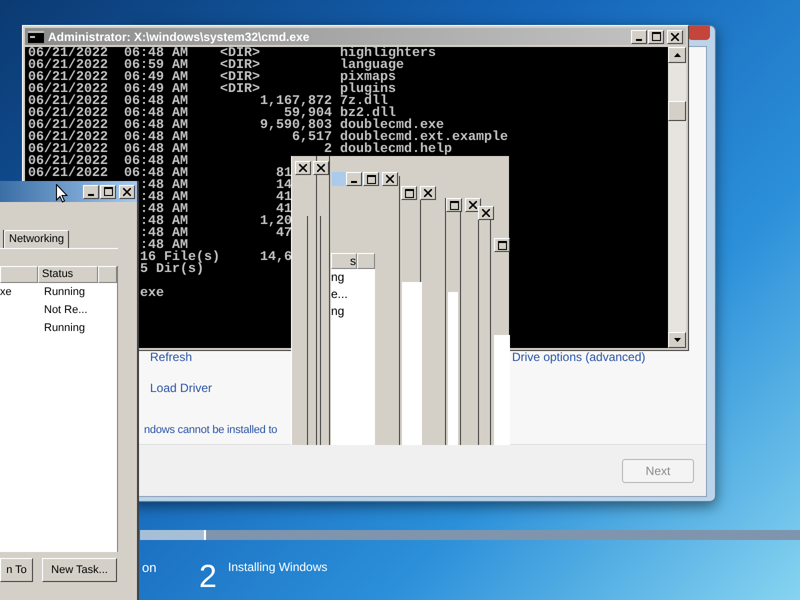 This screenshot has width=800, height=600. Describe the element at coordinates (171, 357) in the screenshot. I see `refresh-link: Refresh` at that location.